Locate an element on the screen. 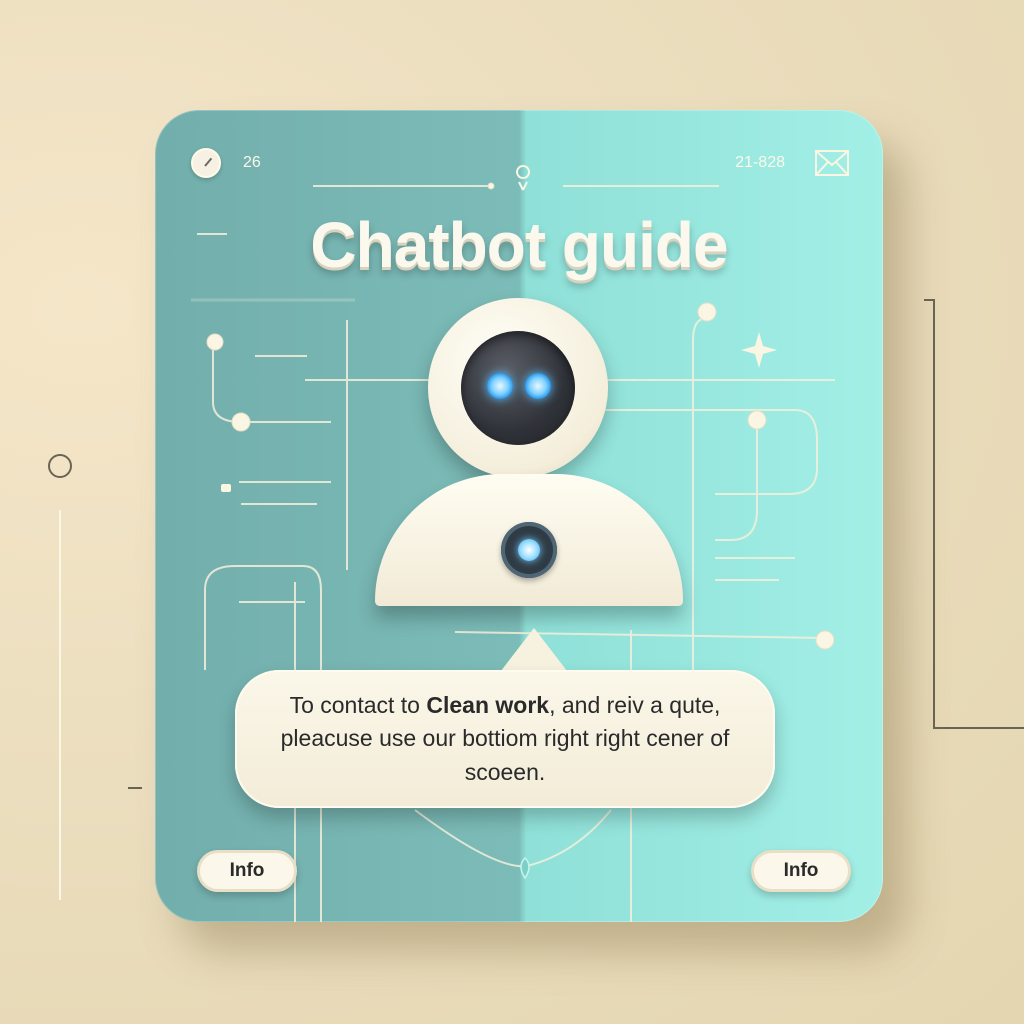 This screenshot has width=1024, height=1024. header-left: 26 is located at coordinates (226, 163).